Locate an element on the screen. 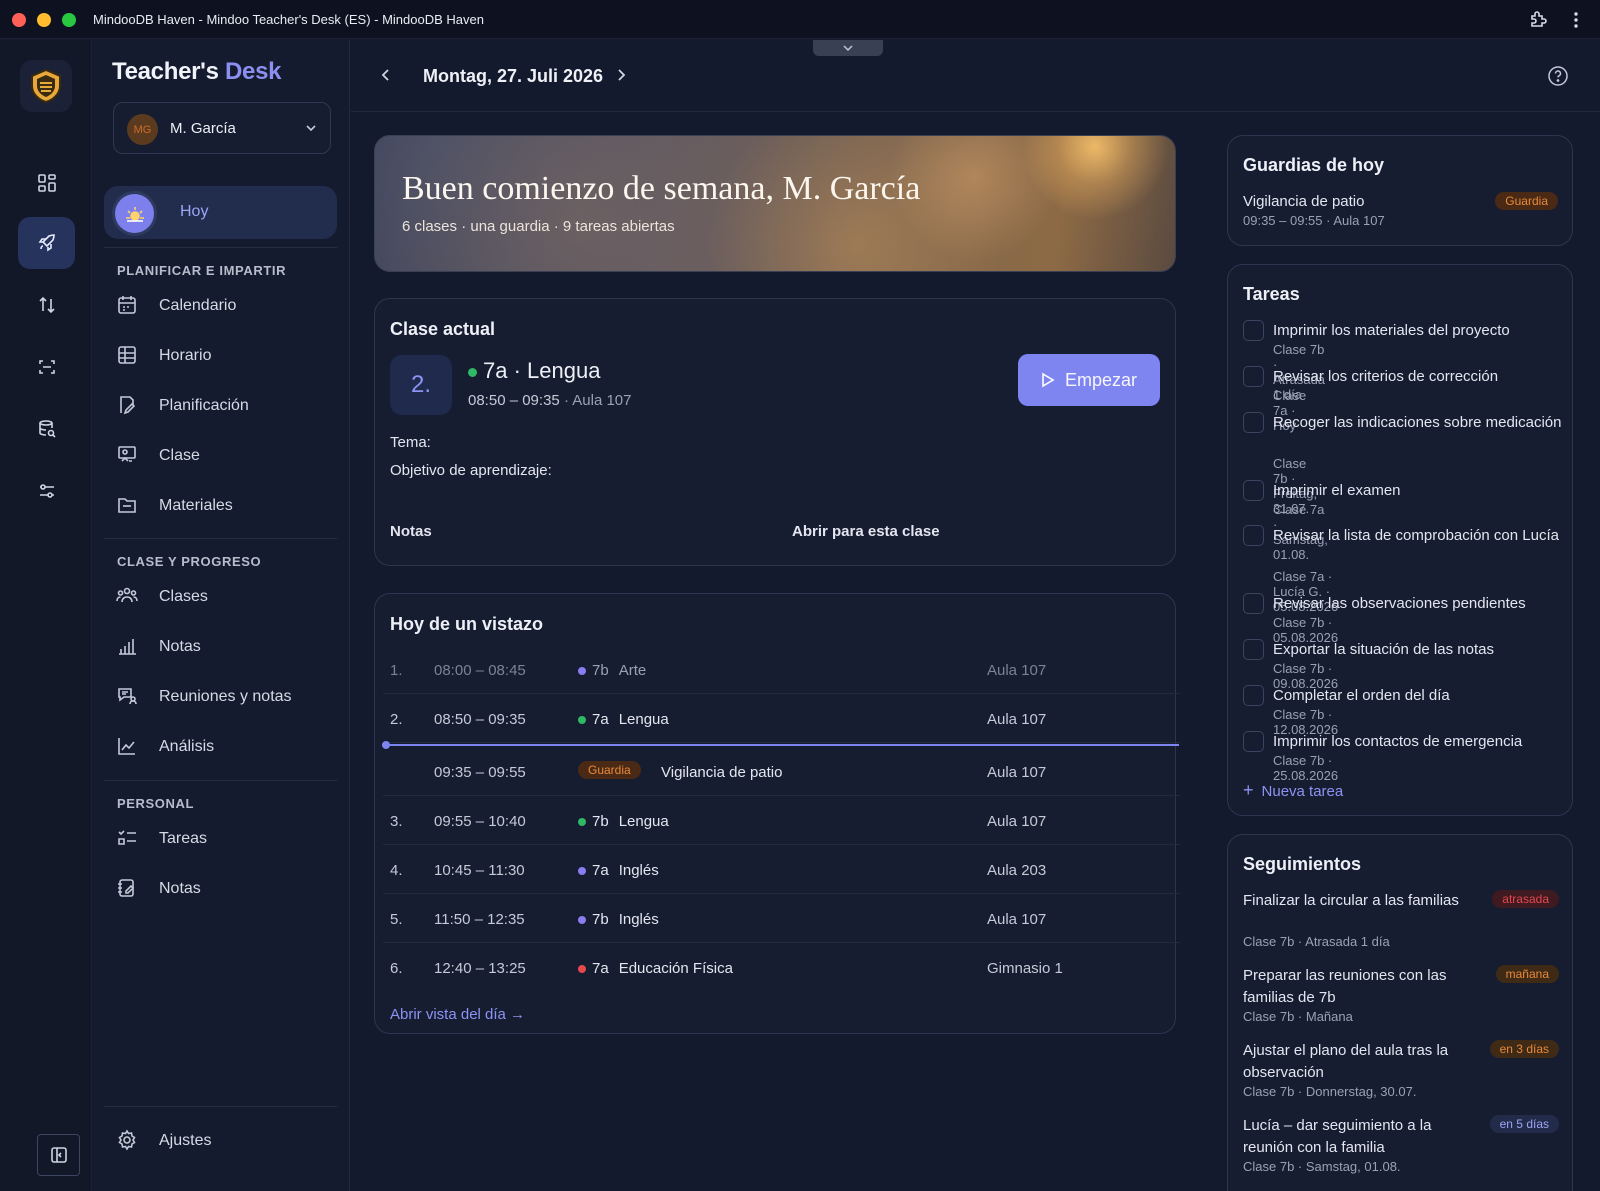  sidebar-item-label: Clases is located at coordinates (183, 596).